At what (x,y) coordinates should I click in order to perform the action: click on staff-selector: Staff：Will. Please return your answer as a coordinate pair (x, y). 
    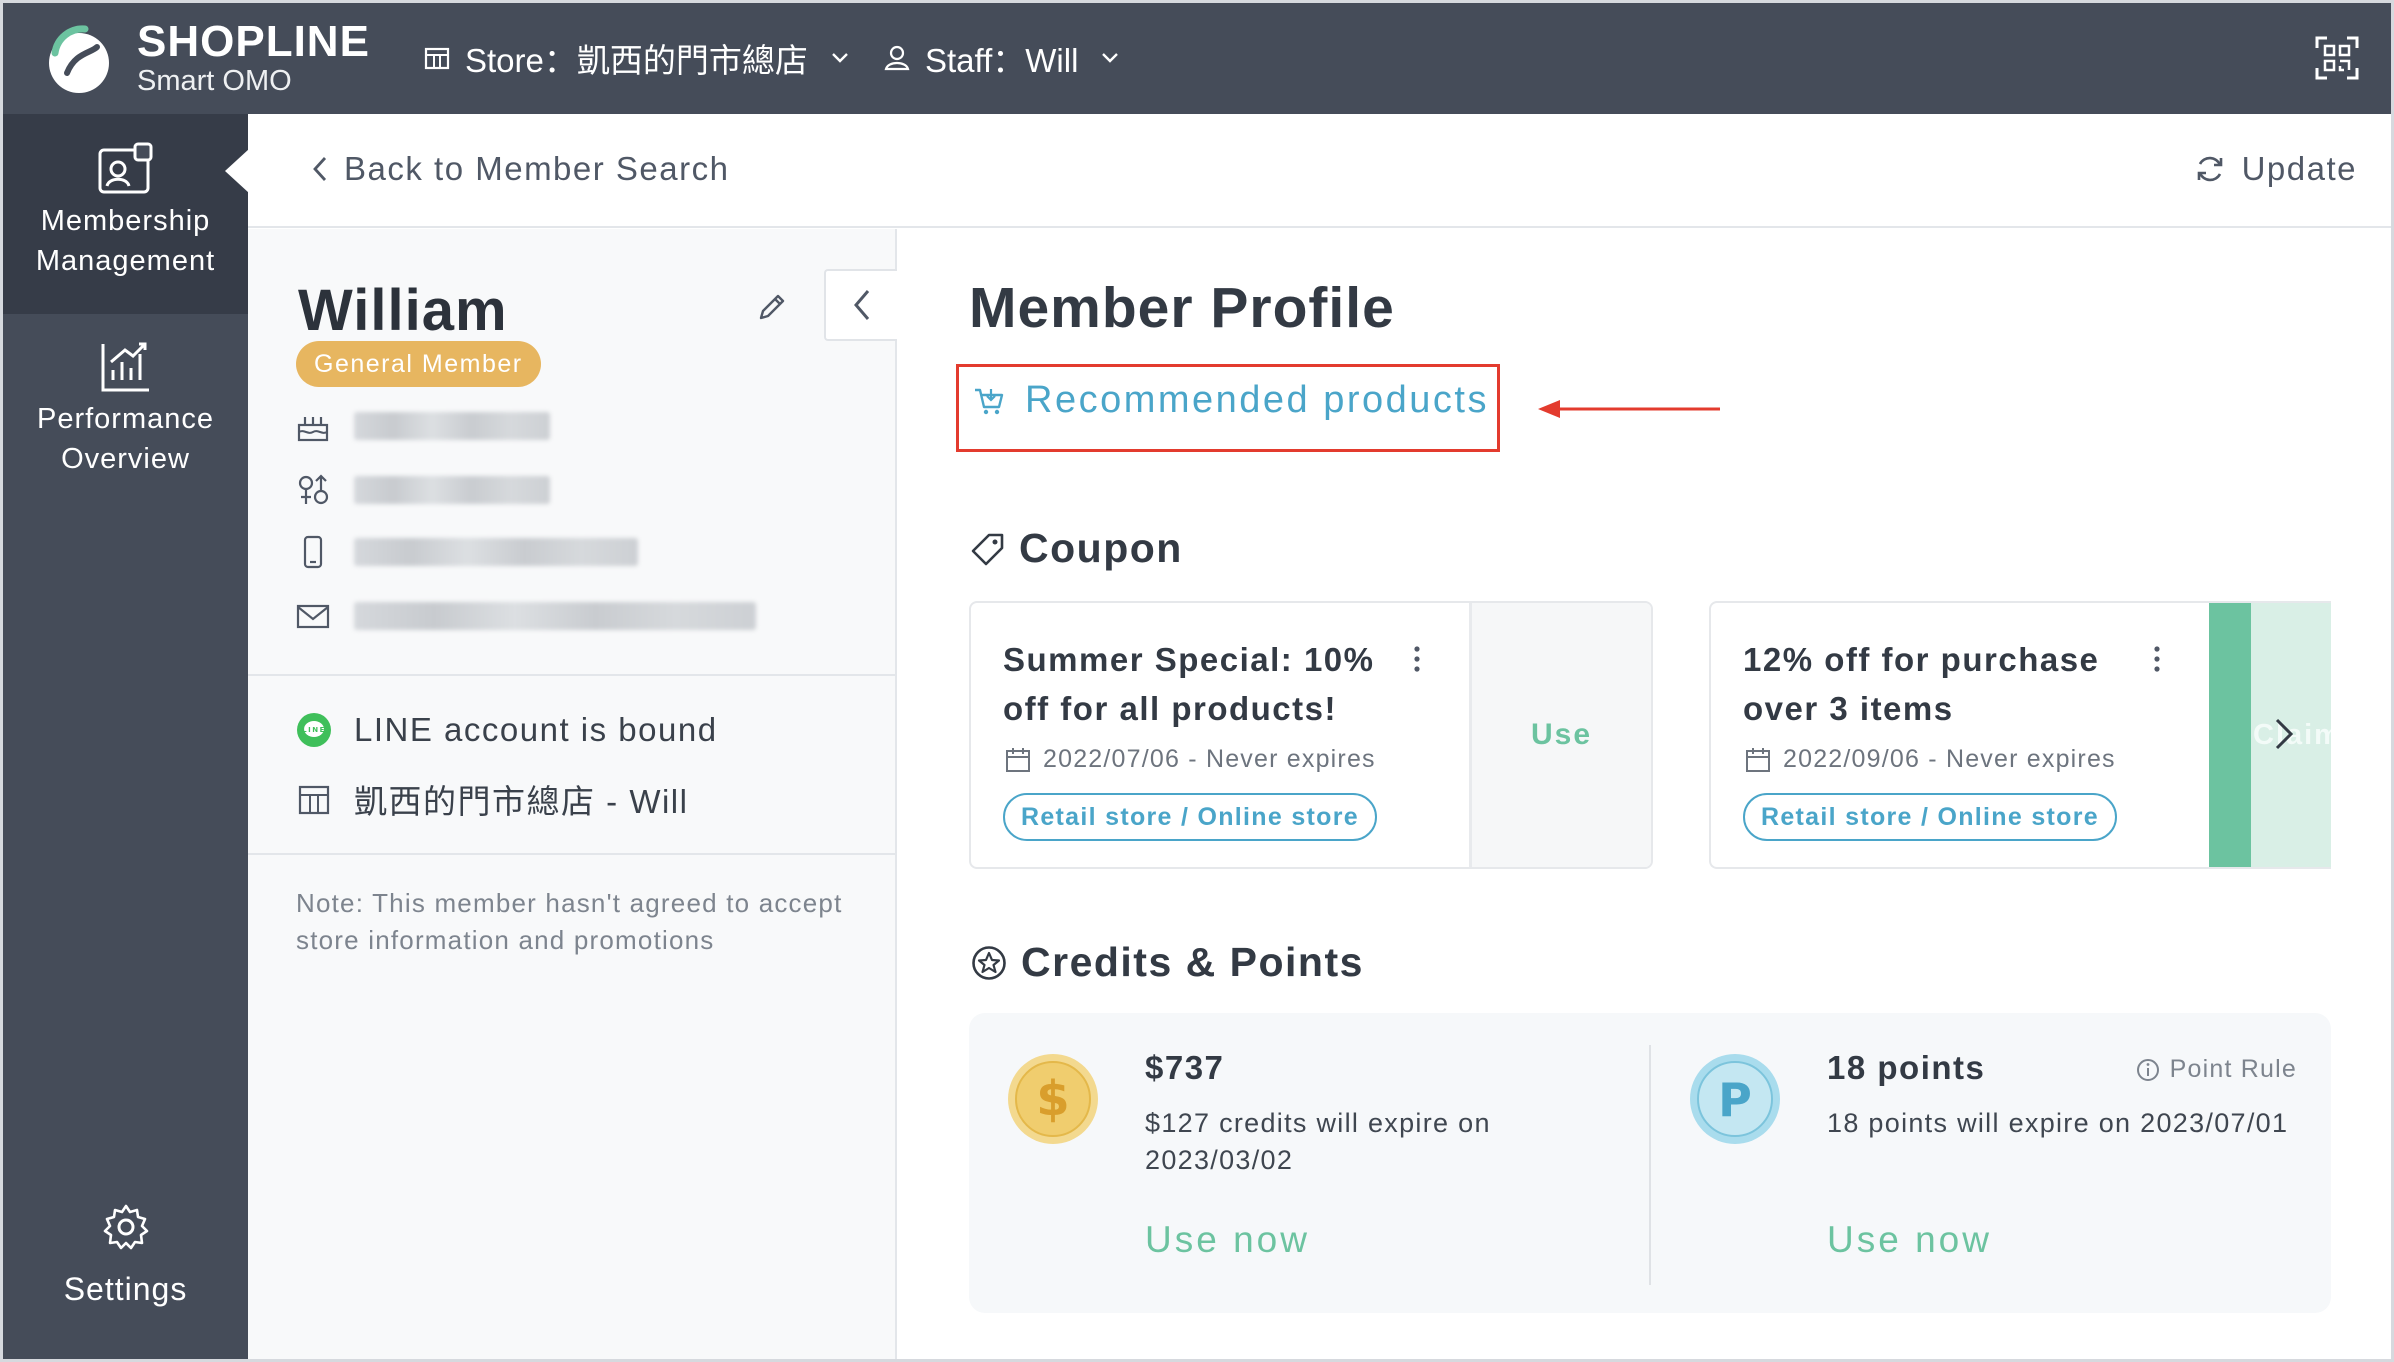
    Looking at the image, I should click on (1001, 58).